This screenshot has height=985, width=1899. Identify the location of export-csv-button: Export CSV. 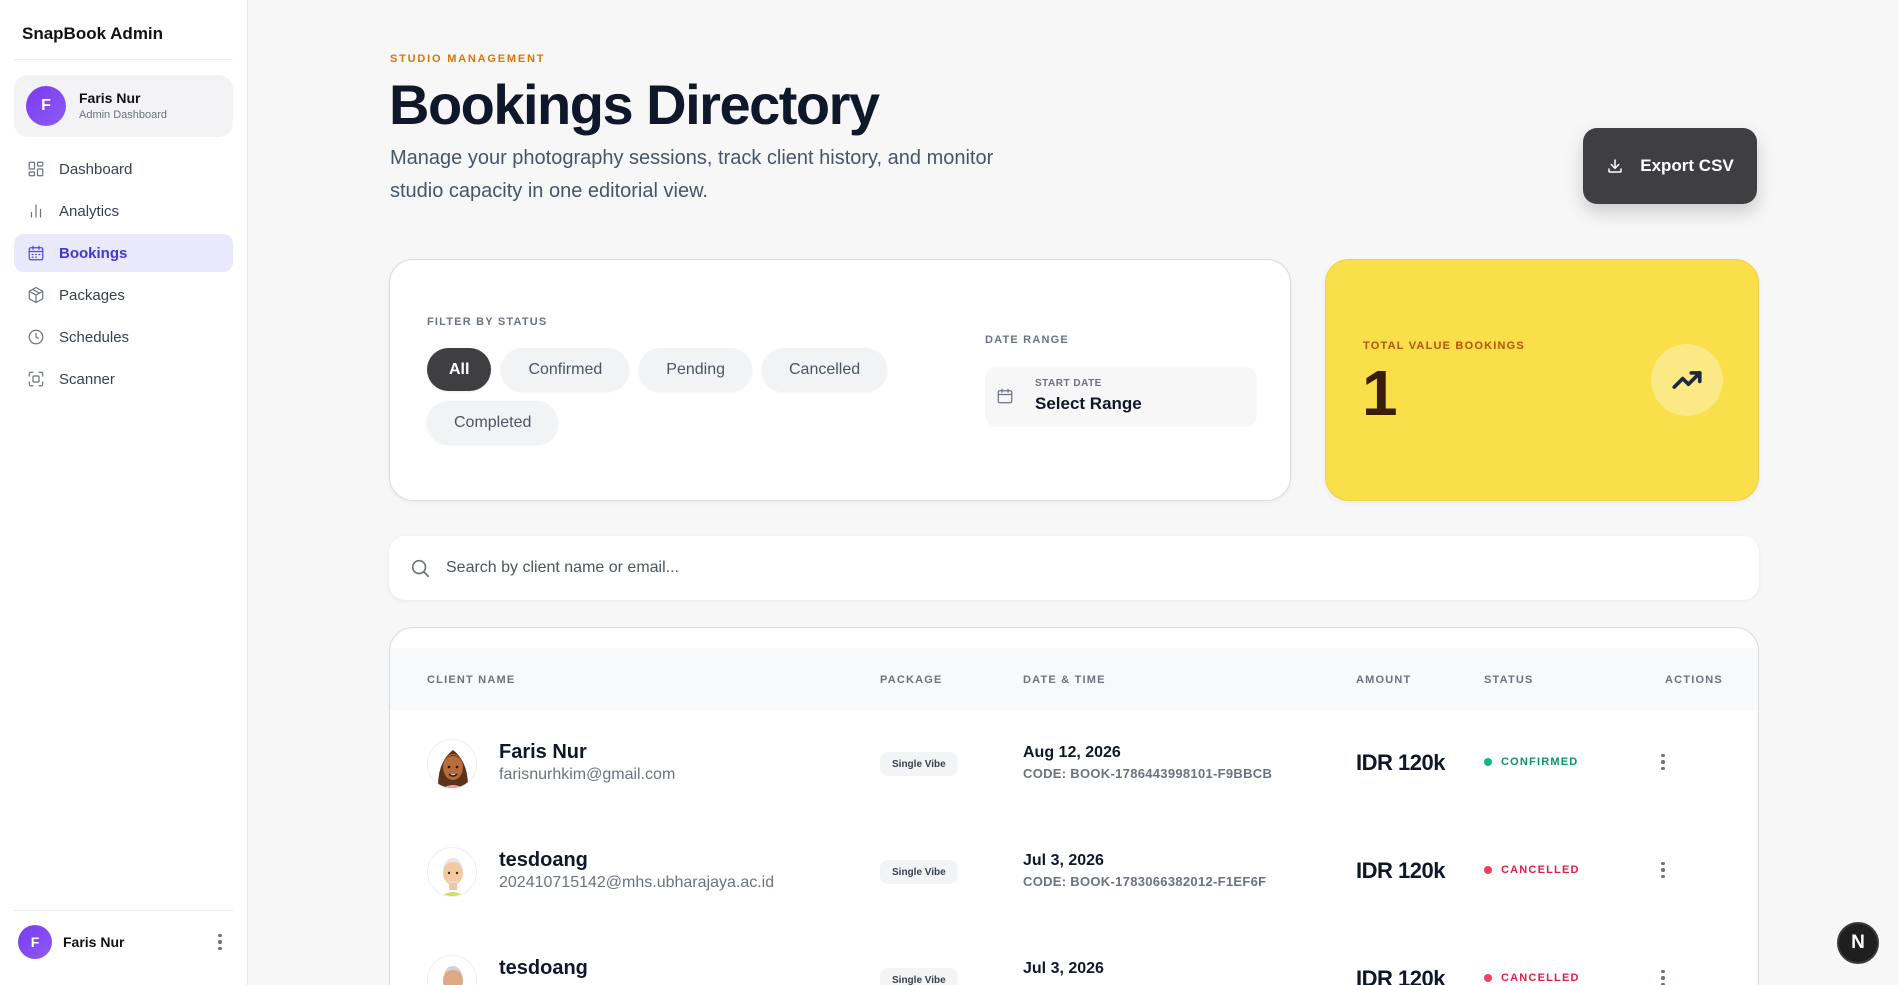
(1670, 166).